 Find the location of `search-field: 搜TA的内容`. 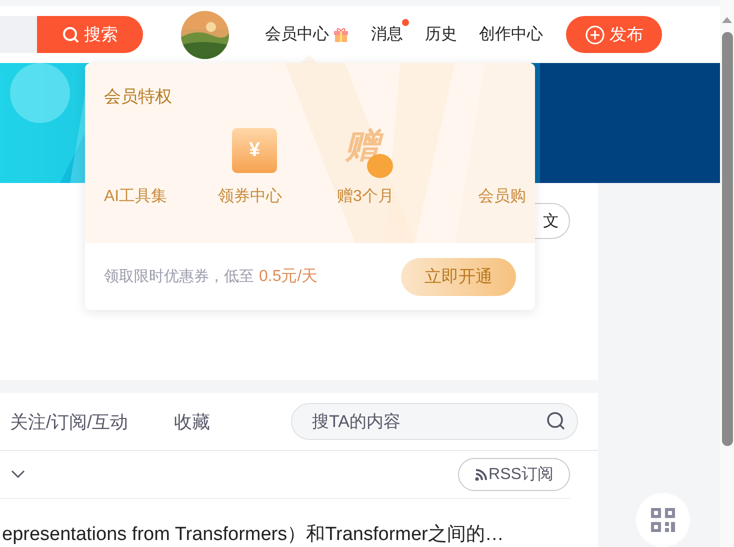

search-field: 搜TA的内容 is located at coordinates (434, 421).